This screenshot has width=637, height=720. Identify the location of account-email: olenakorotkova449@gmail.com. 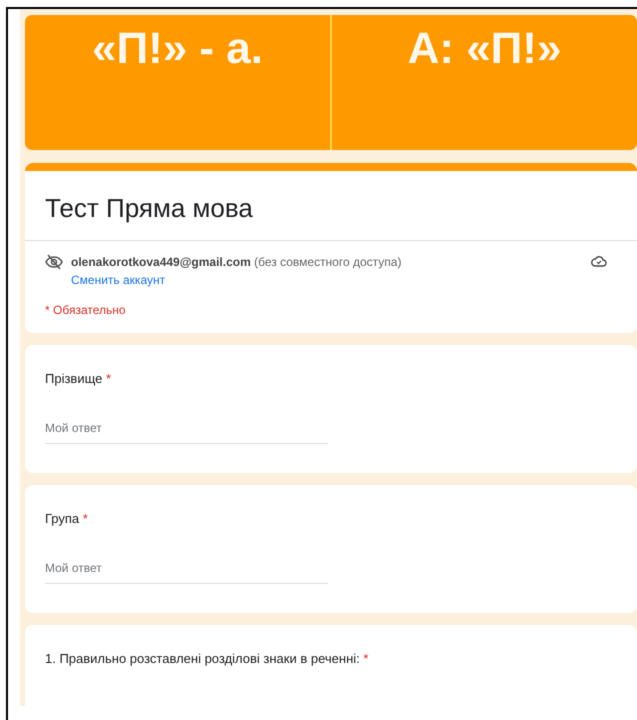
(161, 262).